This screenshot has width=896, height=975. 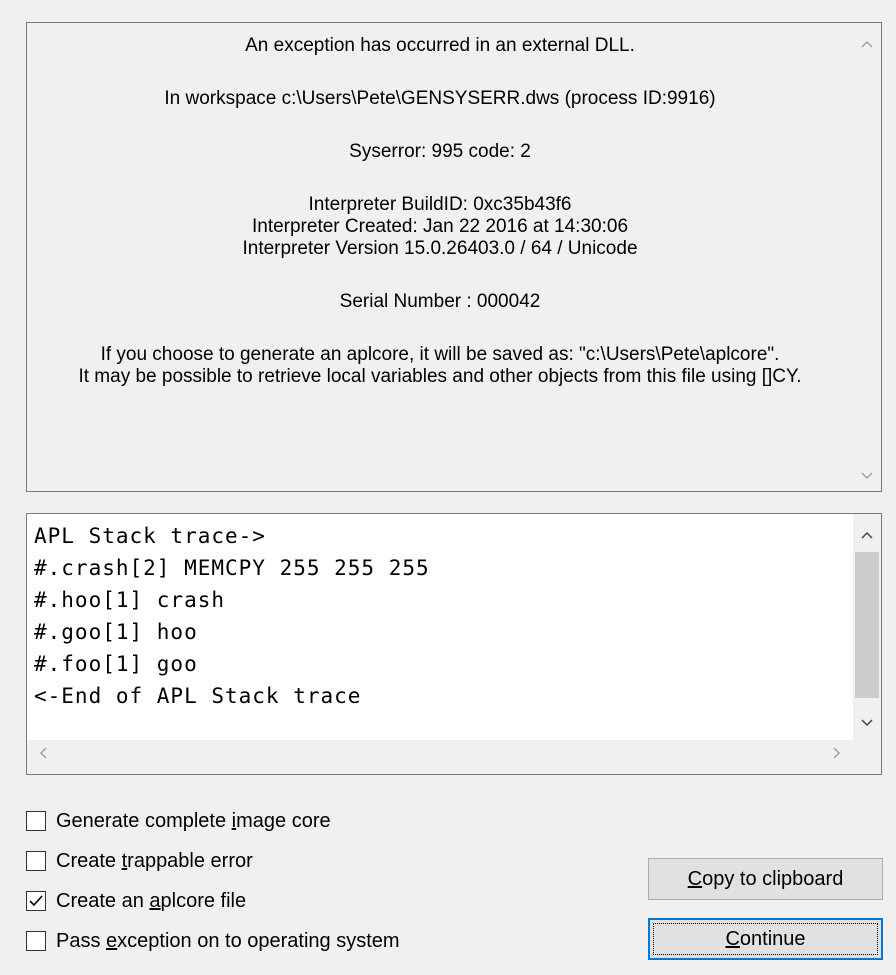 I want to click on option-pass-exception-to-os: Pass exception on to operating system, so click(x=213, y=941).